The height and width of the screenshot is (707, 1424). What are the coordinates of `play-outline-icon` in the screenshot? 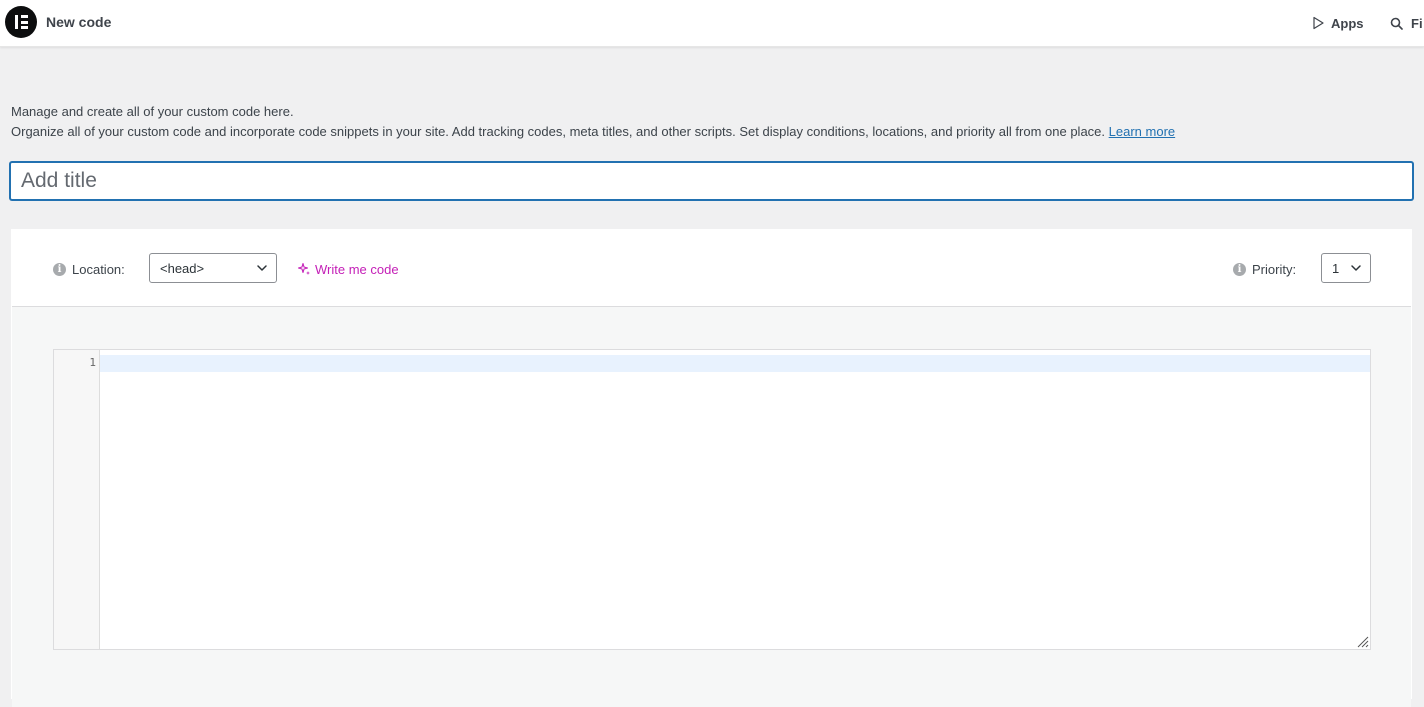 It's located at (1318, 23).